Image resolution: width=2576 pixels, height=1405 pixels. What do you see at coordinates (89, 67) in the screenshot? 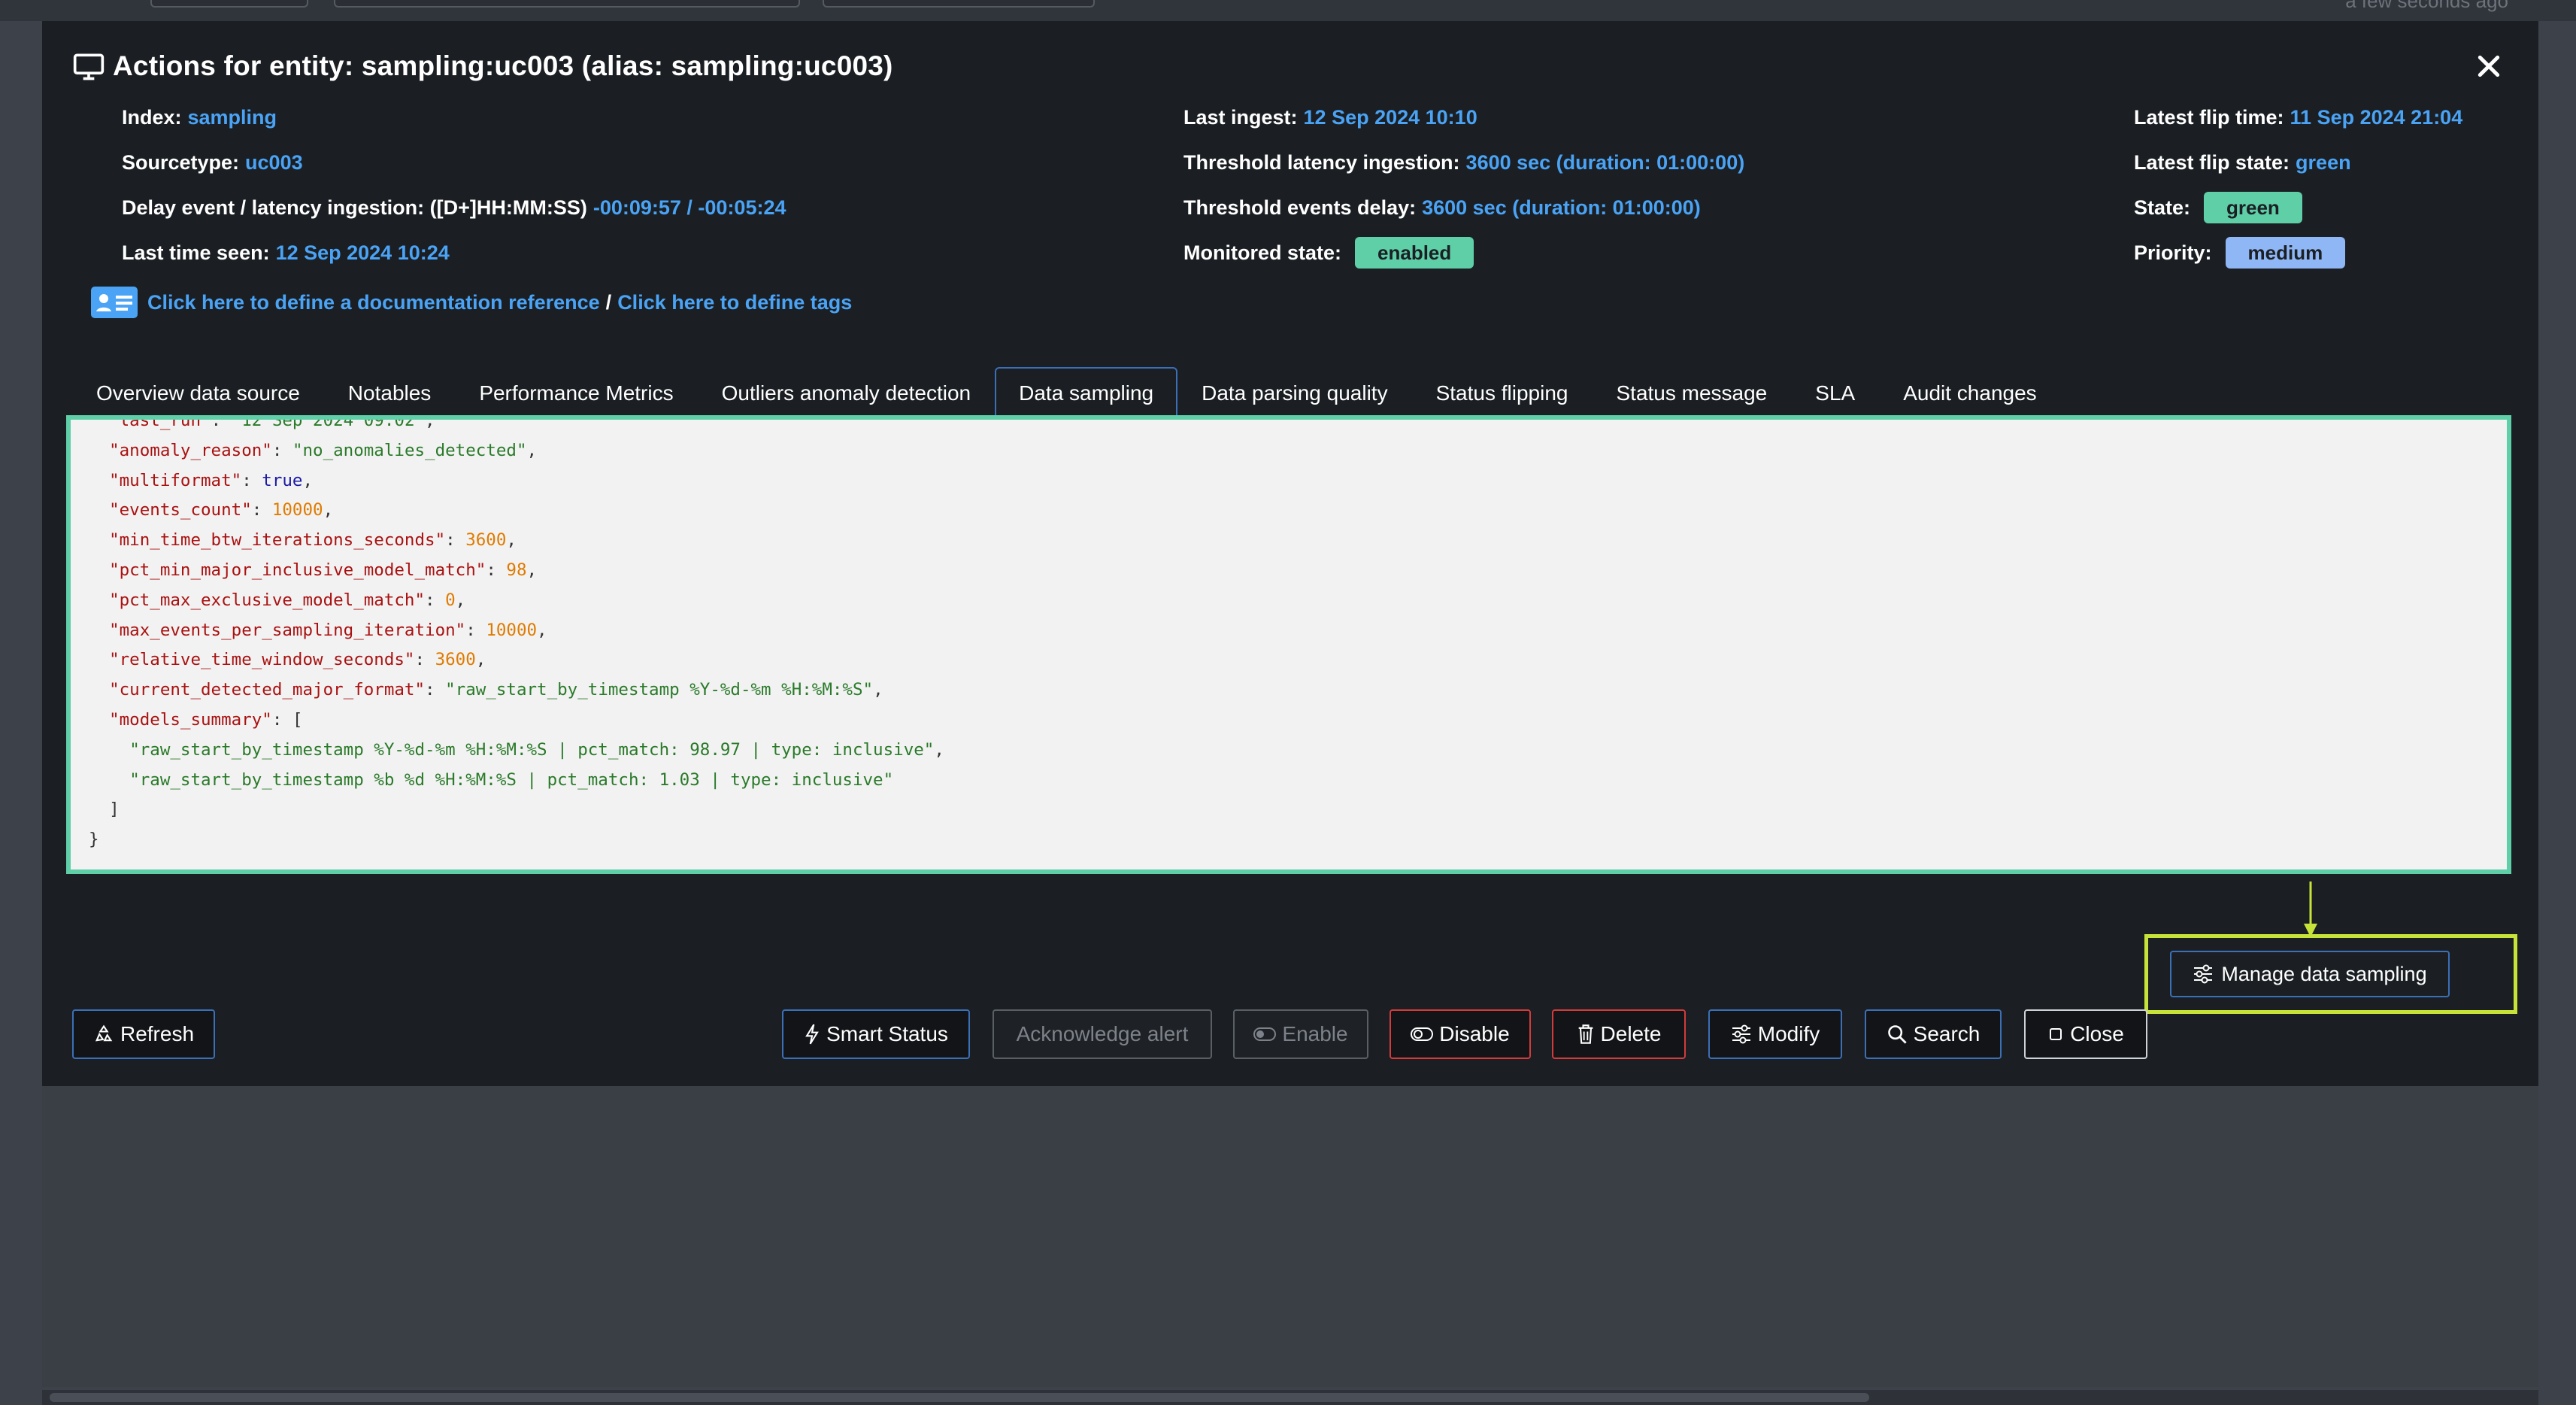
I see `monitor-icon` at bounding box center [89, 67].